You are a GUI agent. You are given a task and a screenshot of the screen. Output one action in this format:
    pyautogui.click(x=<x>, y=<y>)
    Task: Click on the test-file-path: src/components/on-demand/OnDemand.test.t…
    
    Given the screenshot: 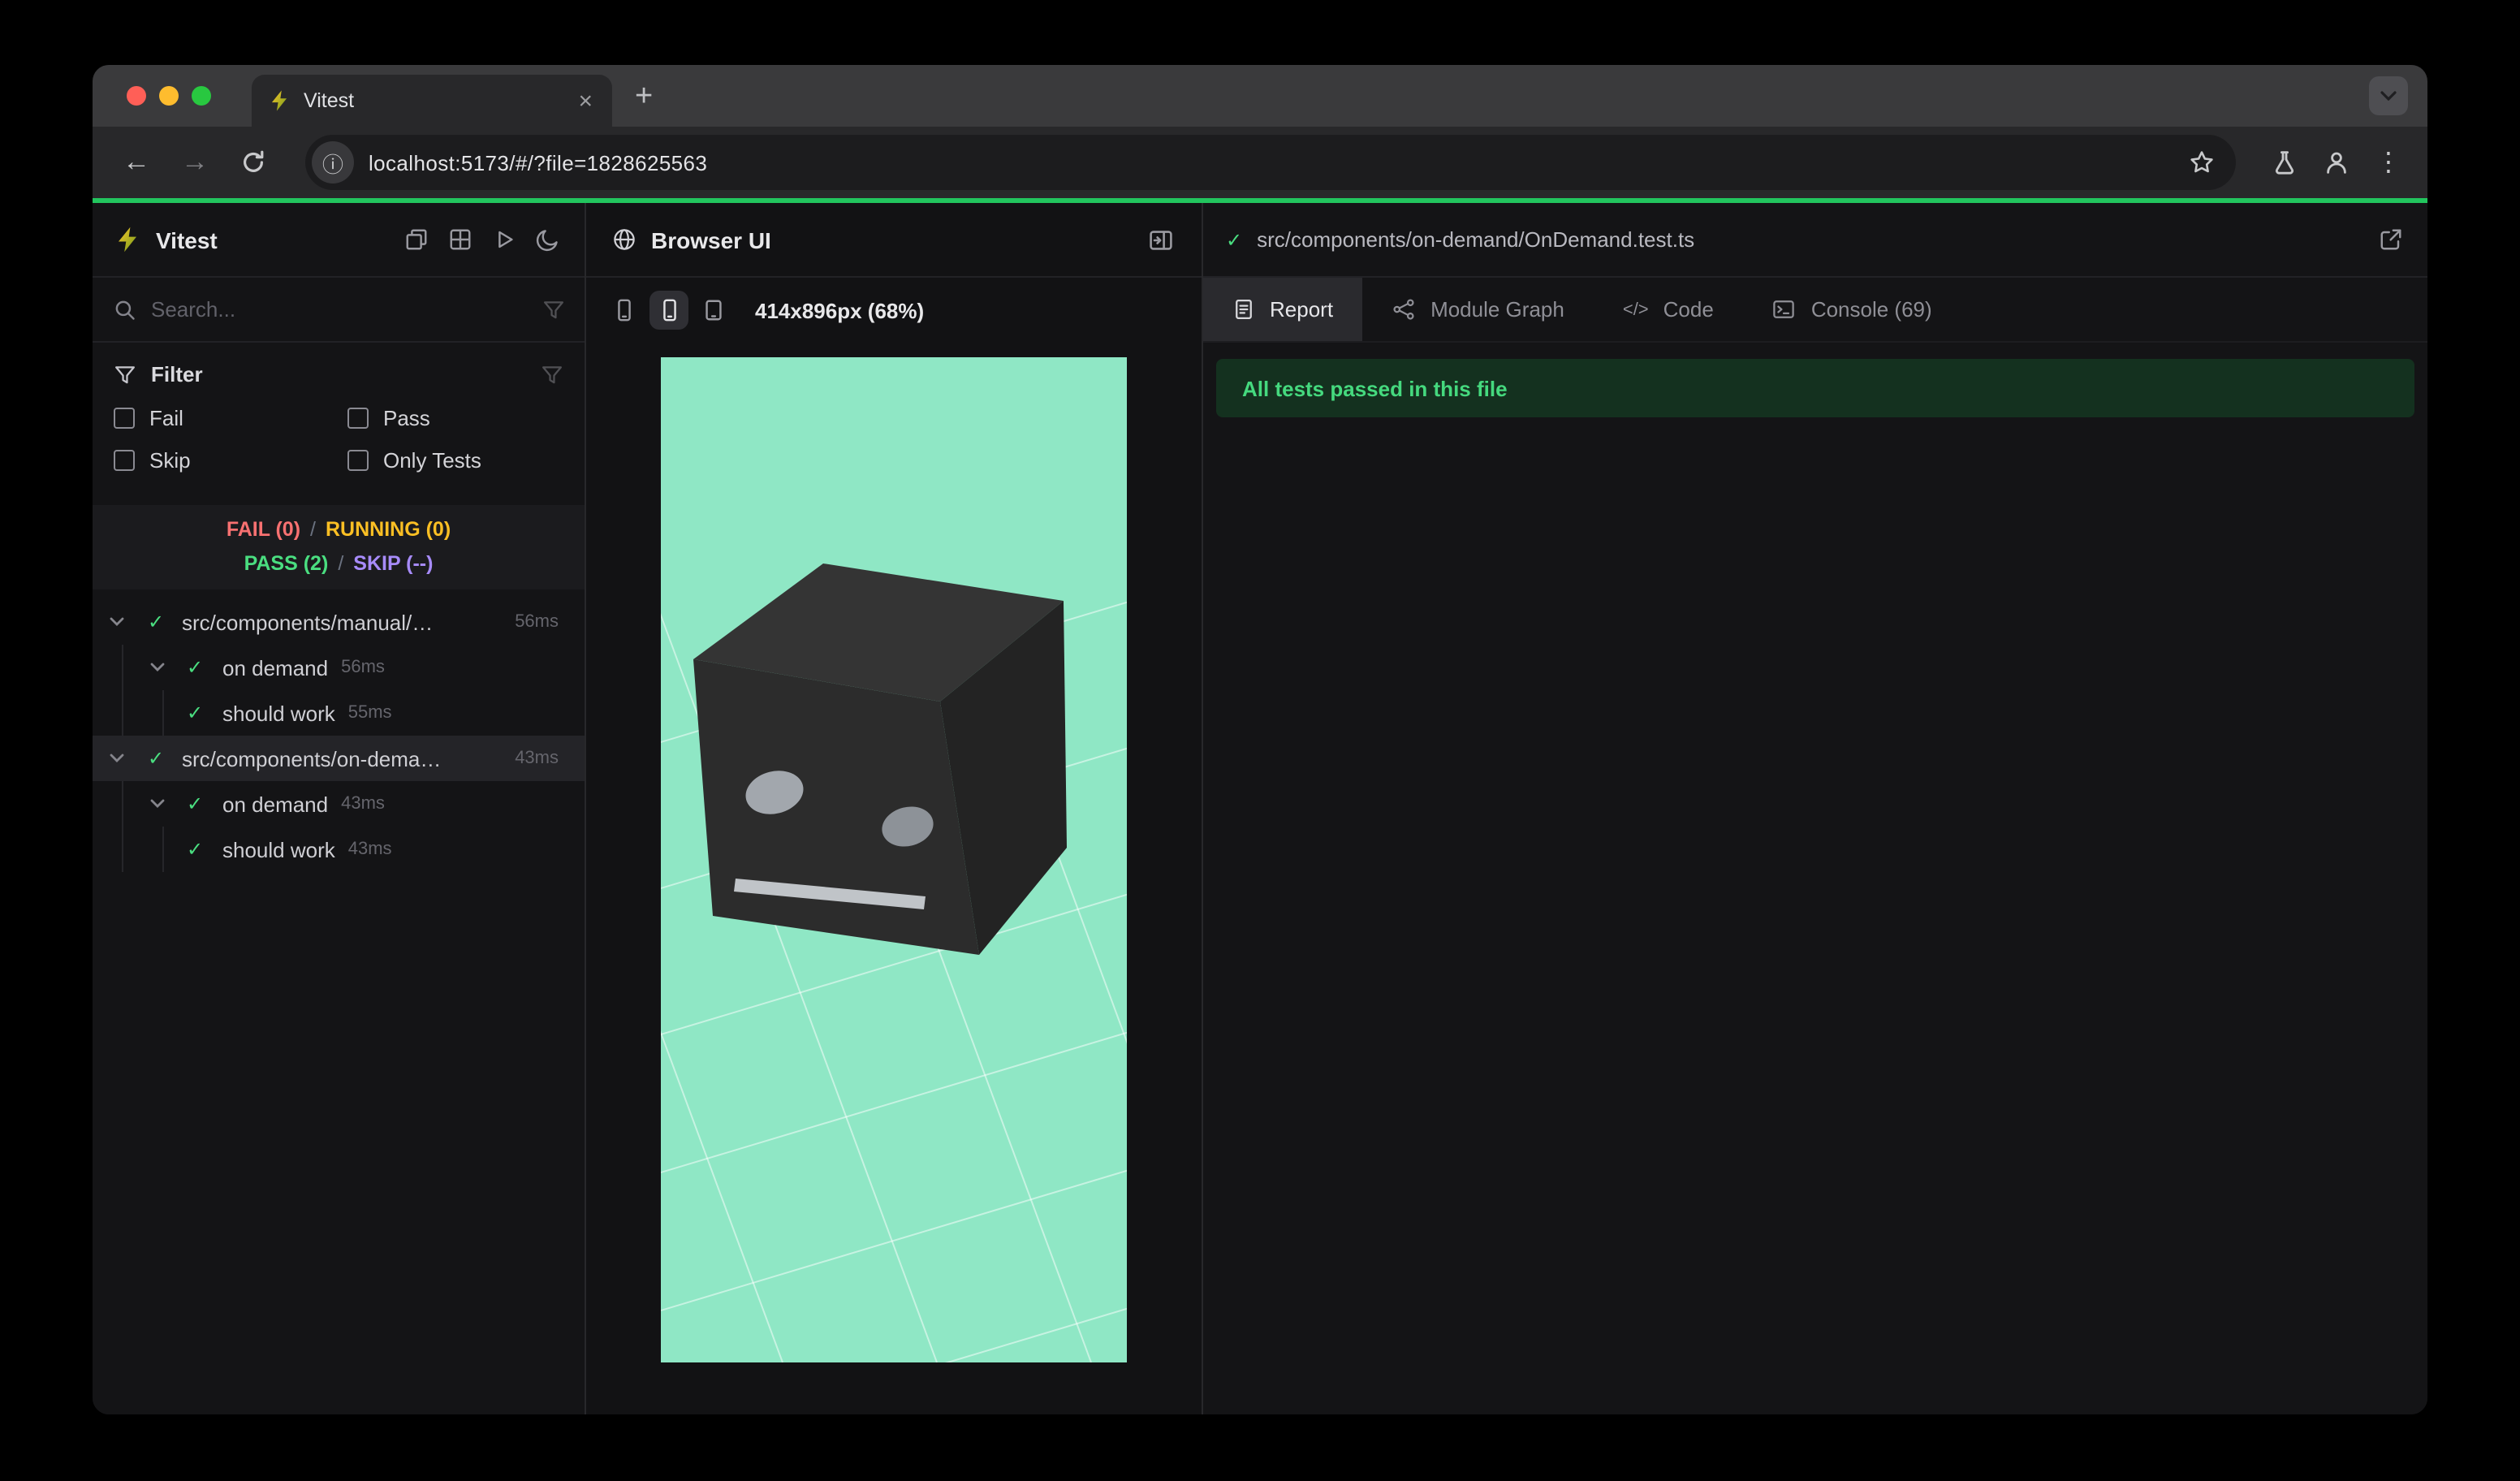 What is the action you would take?
    pyautogui.click(x=1476, y=239)
    